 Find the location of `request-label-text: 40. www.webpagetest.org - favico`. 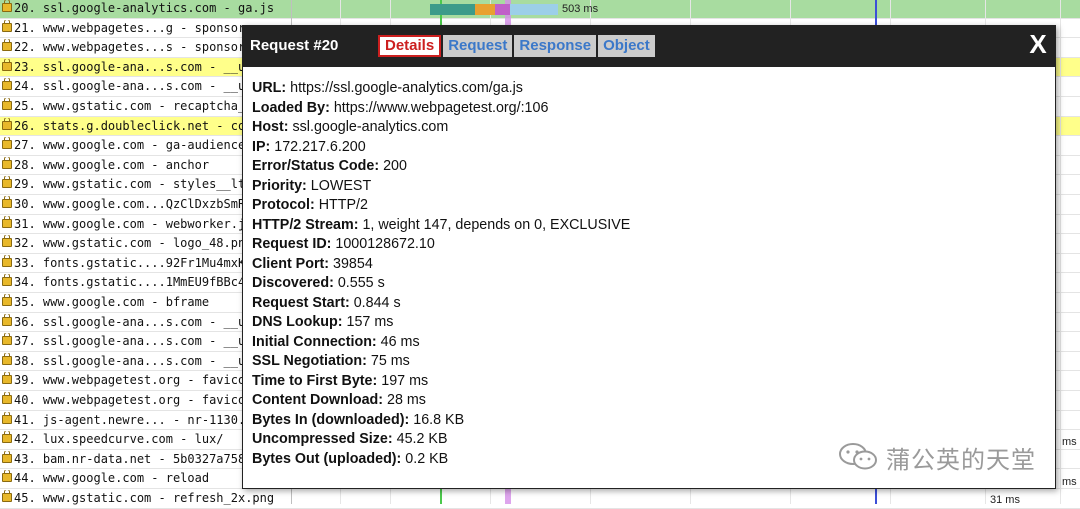

request-label-text: 40. www.webpagetest.org - favico is located at coordinates (130, 400).